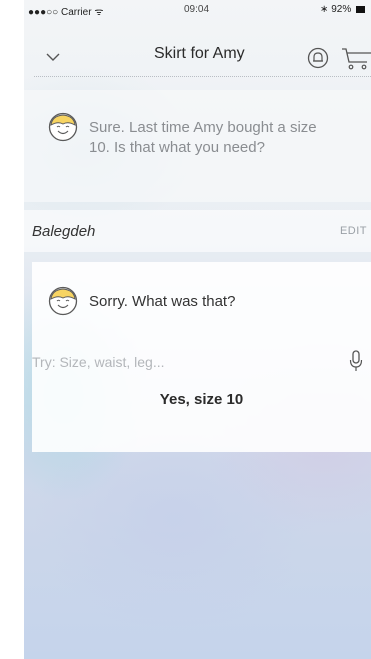  I want to click on battery-icon, so click(360, 9).